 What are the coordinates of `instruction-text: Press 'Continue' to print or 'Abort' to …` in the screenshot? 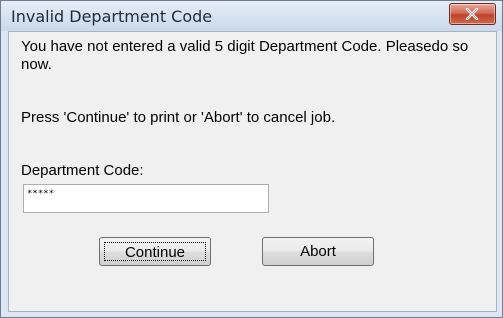 It's located at (178, 117).